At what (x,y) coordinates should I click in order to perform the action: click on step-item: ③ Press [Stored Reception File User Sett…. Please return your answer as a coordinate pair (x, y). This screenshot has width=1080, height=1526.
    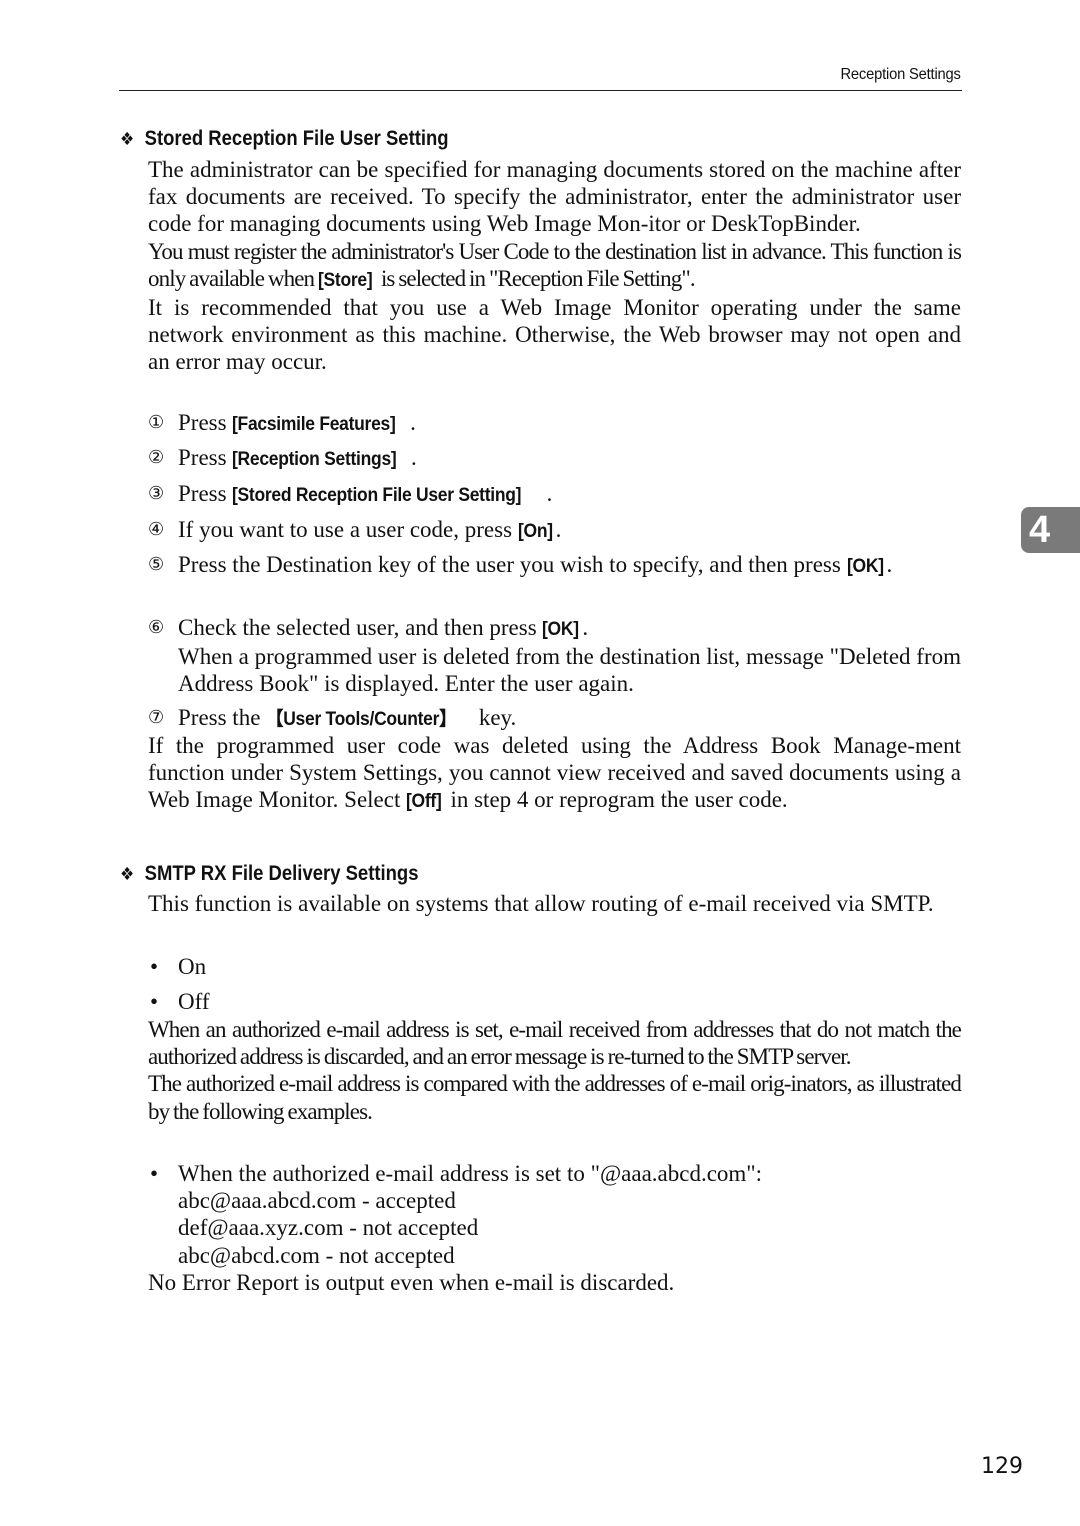
    Looking at the image, I should click on (554, 494).